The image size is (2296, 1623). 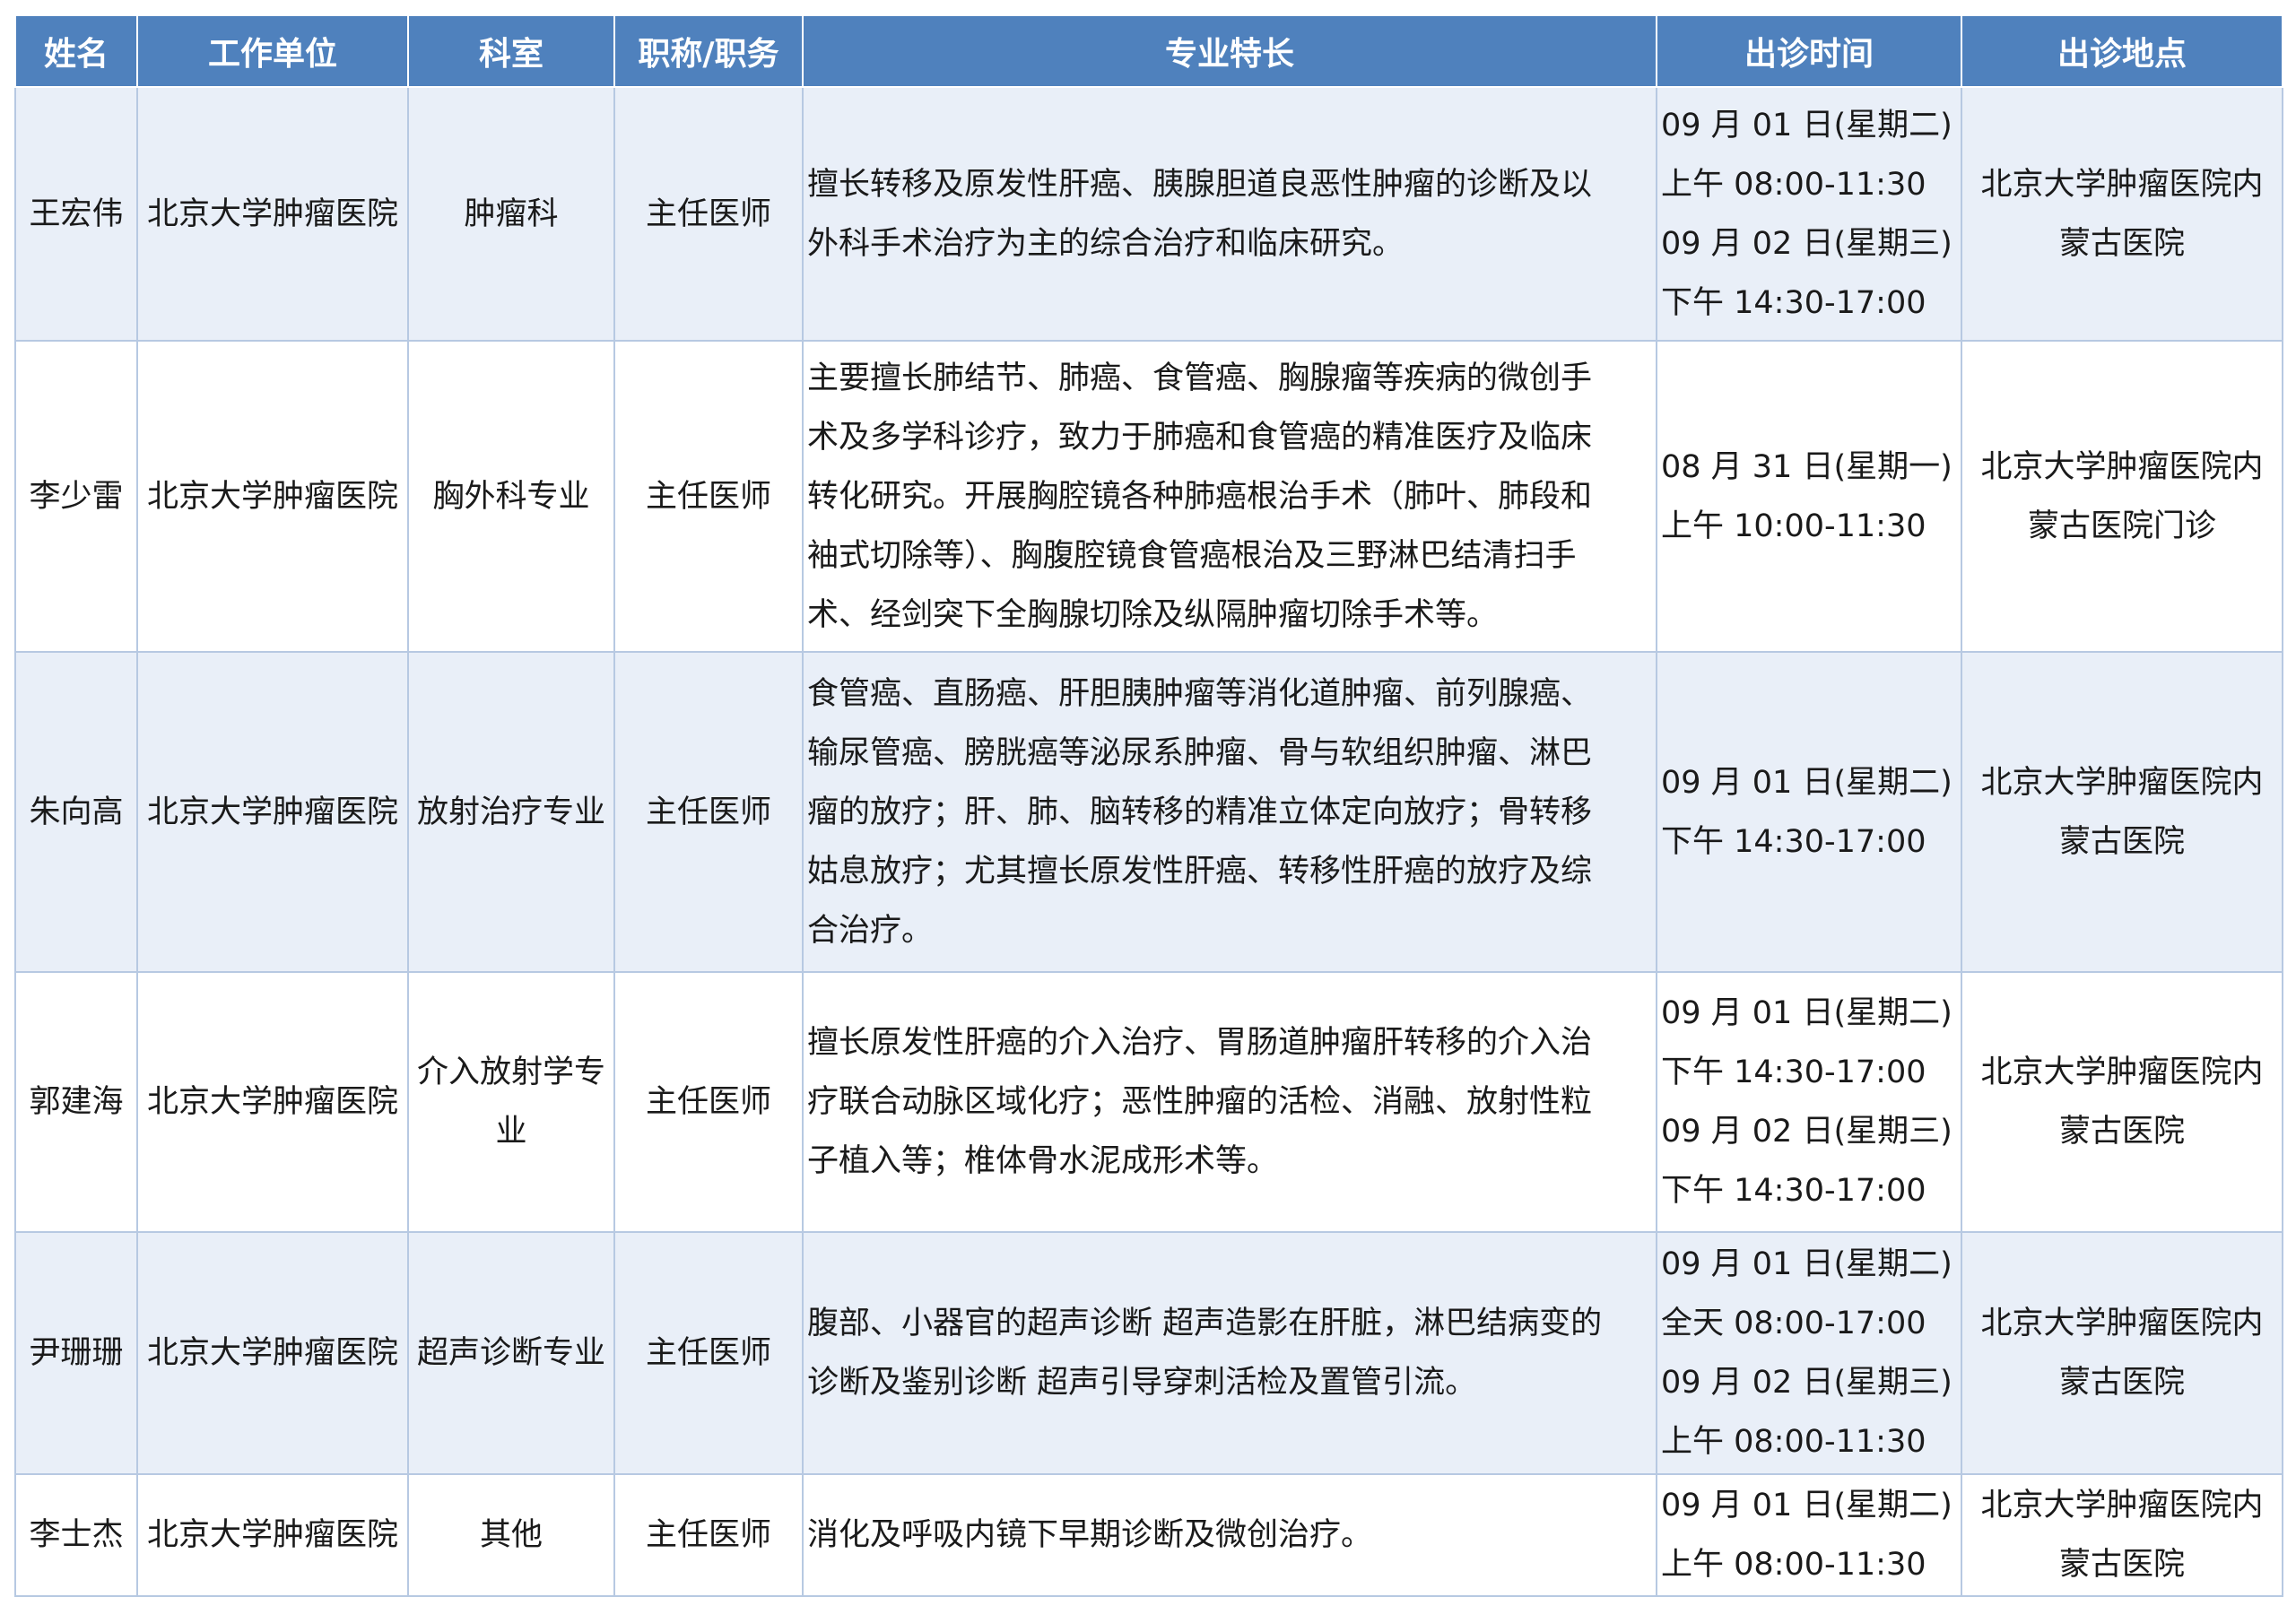 I want to click on cell-name: 郭建海, so click(x=76, y=1102).